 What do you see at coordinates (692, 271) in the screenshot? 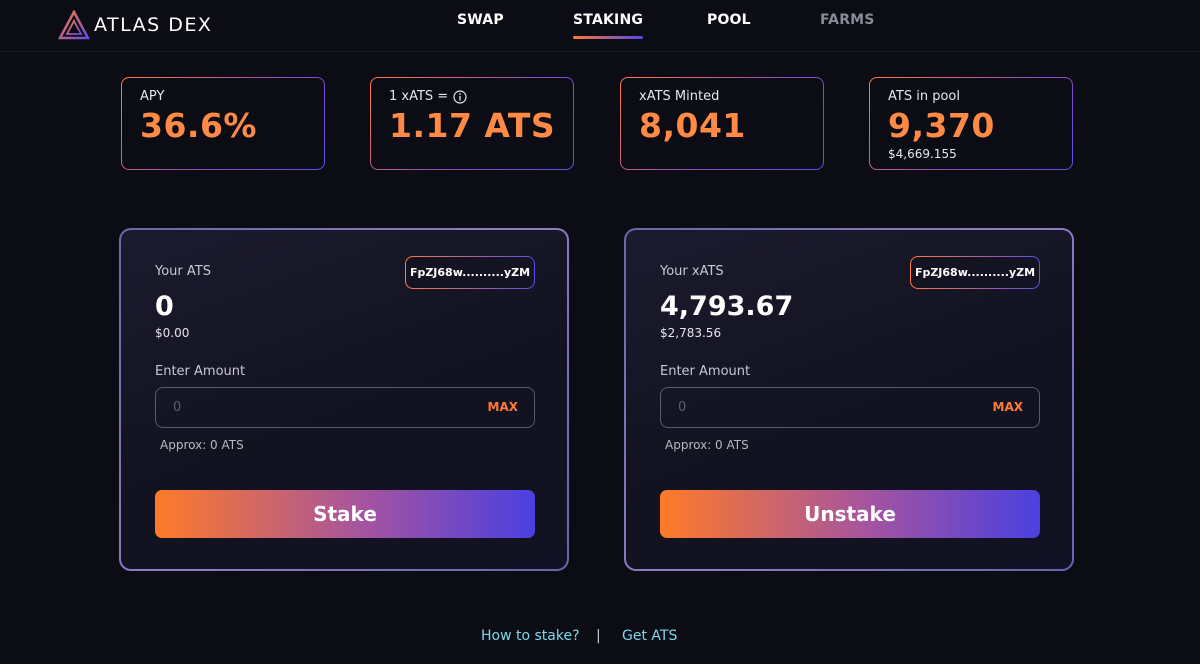
I see `panel-label: Your xATS` at bounding box center [692, 271].